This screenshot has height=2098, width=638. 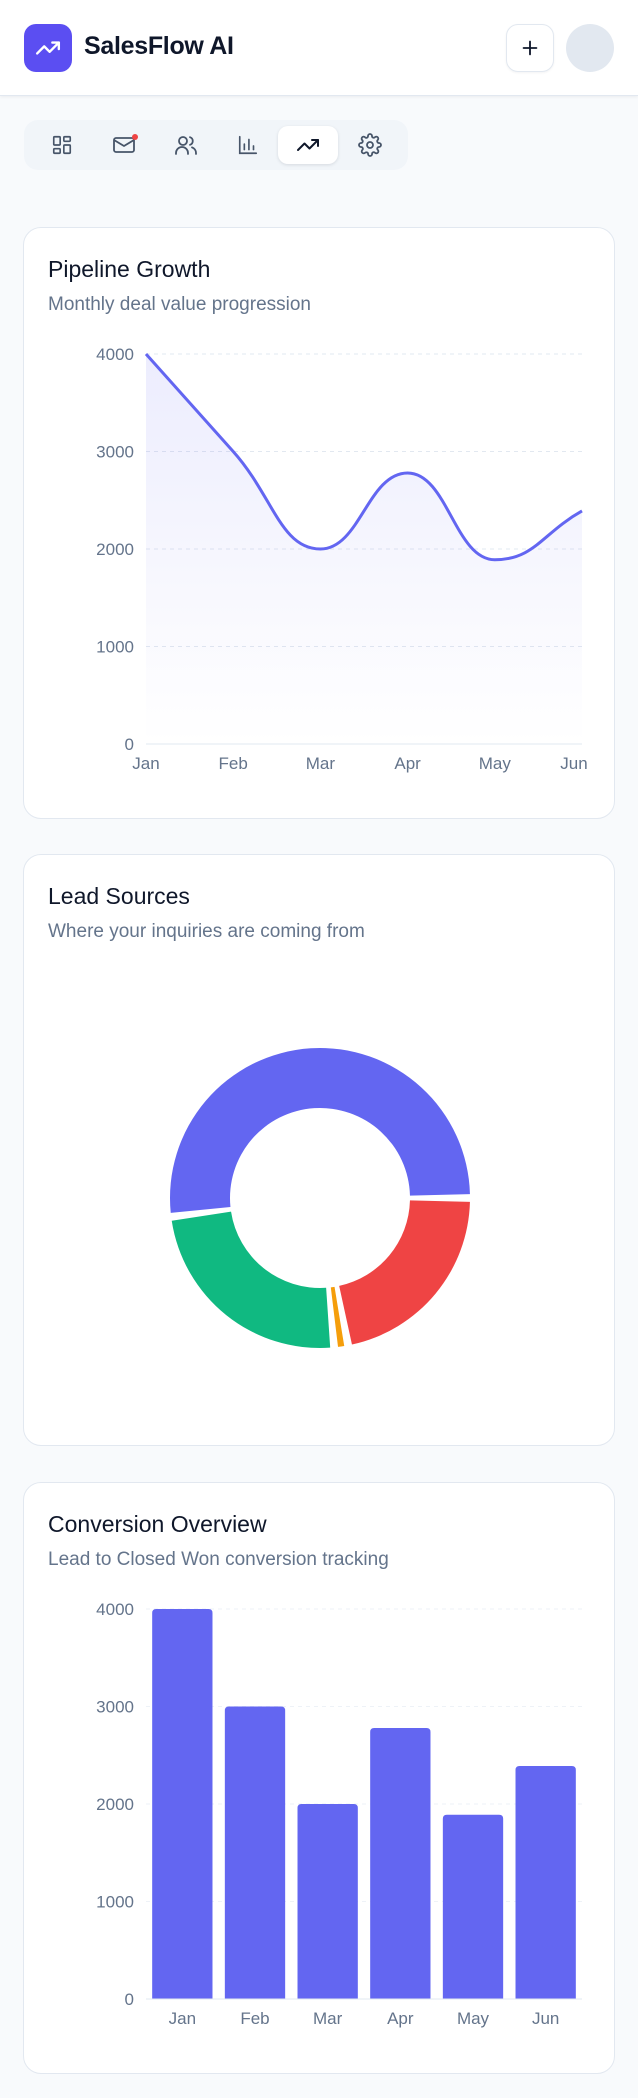 What do you see at coordinates (590, 48) in the screenshot?
I see `avatar` at bounding box center [590, 48].